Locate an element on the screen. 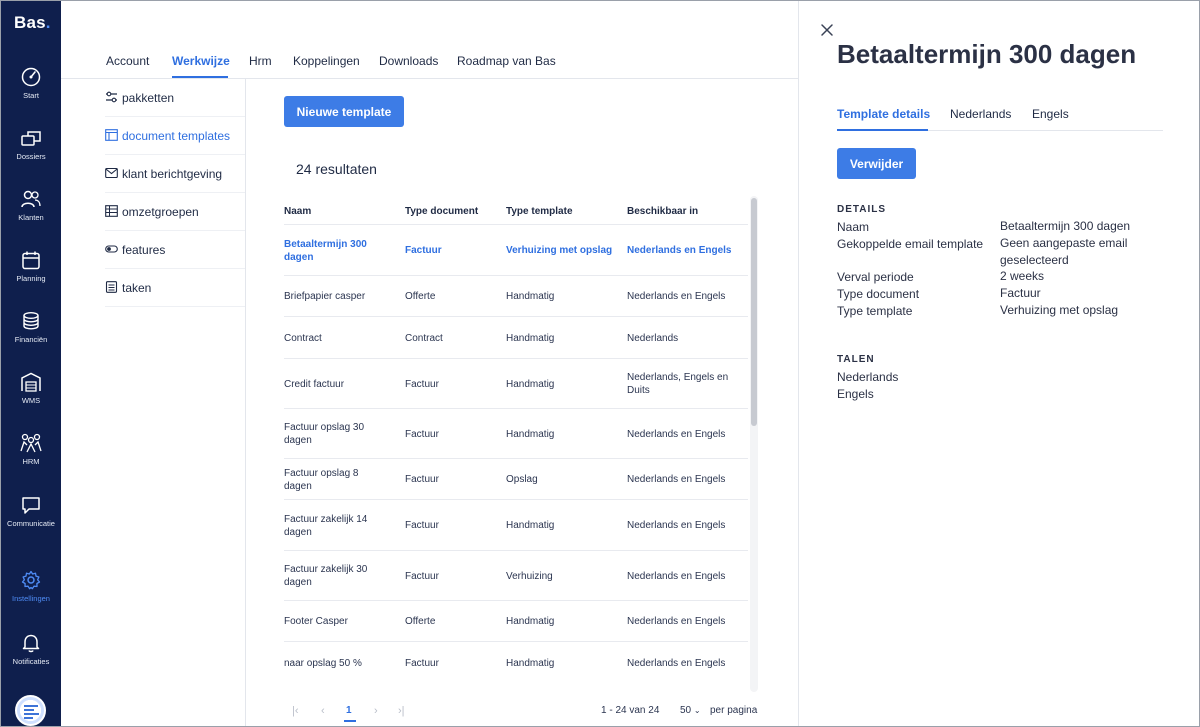 Image resolution: width=1200 pixels, height=727 pixels. tab-nederlands: Nederlands is located at coordinates (980, 114).